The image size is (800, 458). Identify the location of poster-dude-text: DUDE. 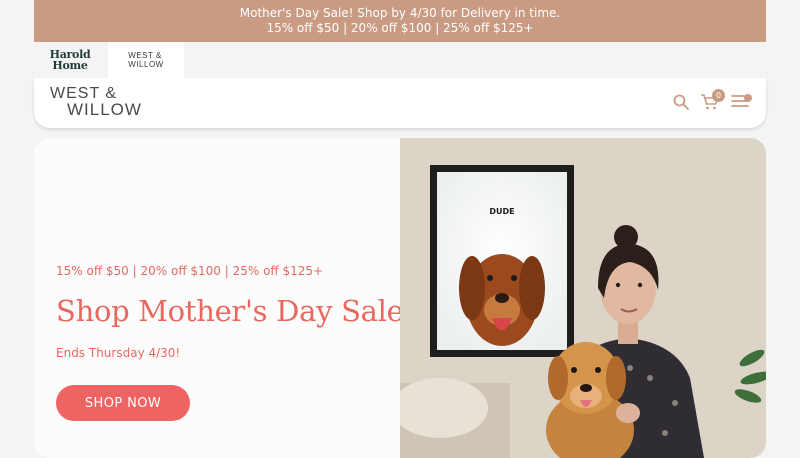
(501, 211).